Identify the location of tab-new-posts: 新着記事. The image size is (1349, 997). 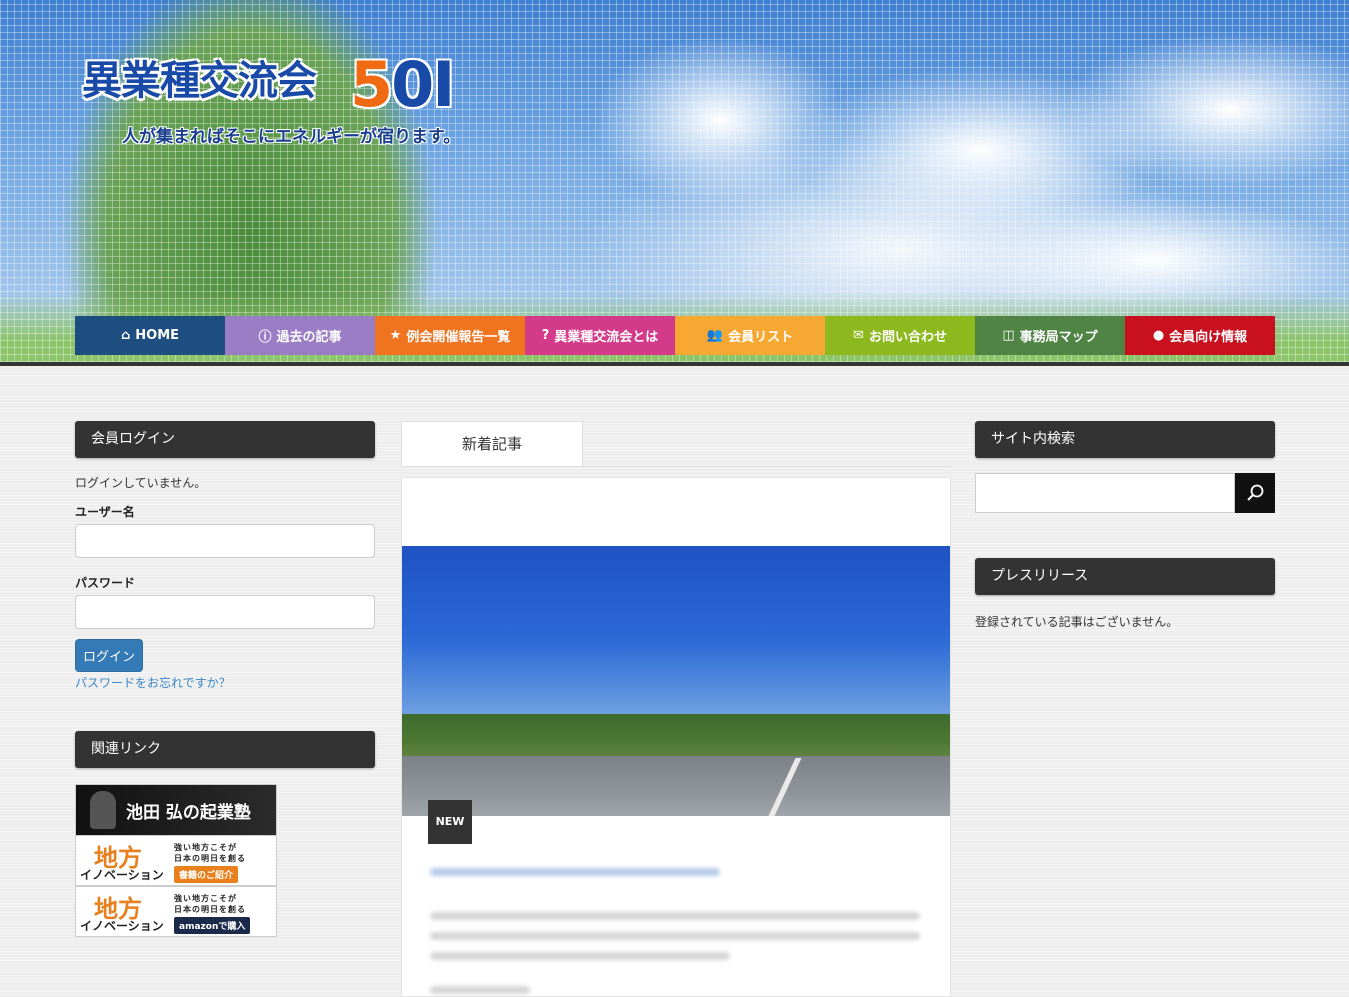
(492, 443).